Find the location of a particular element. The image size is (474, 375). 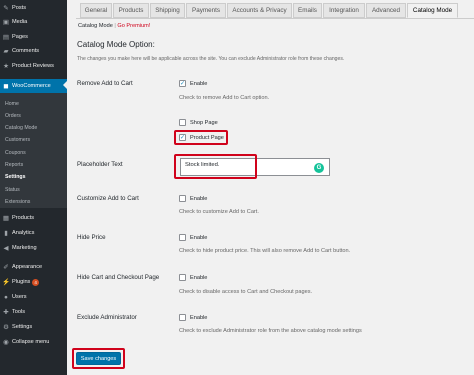

remove-add-to-cart-checkbox: ✓ is located at coordinates (182, 83).